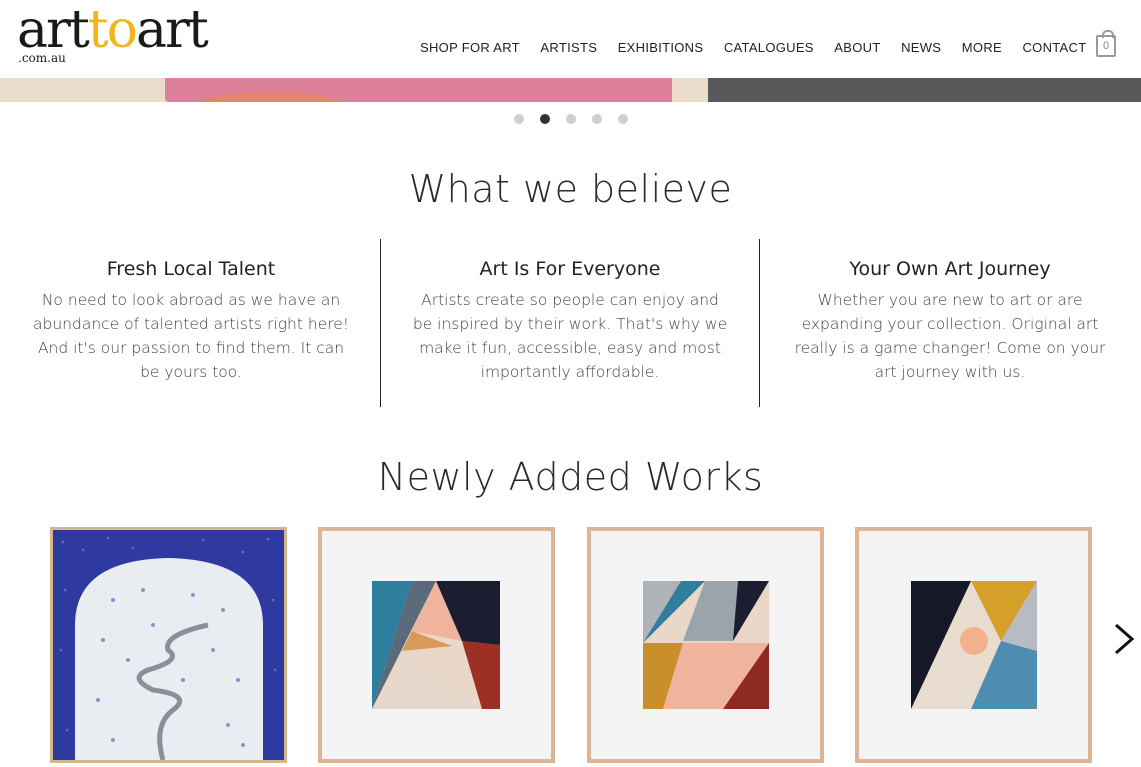 The height and width of the screenshot is (767, 1141). I want to click on hero-segment-grey, so click(924, 90).